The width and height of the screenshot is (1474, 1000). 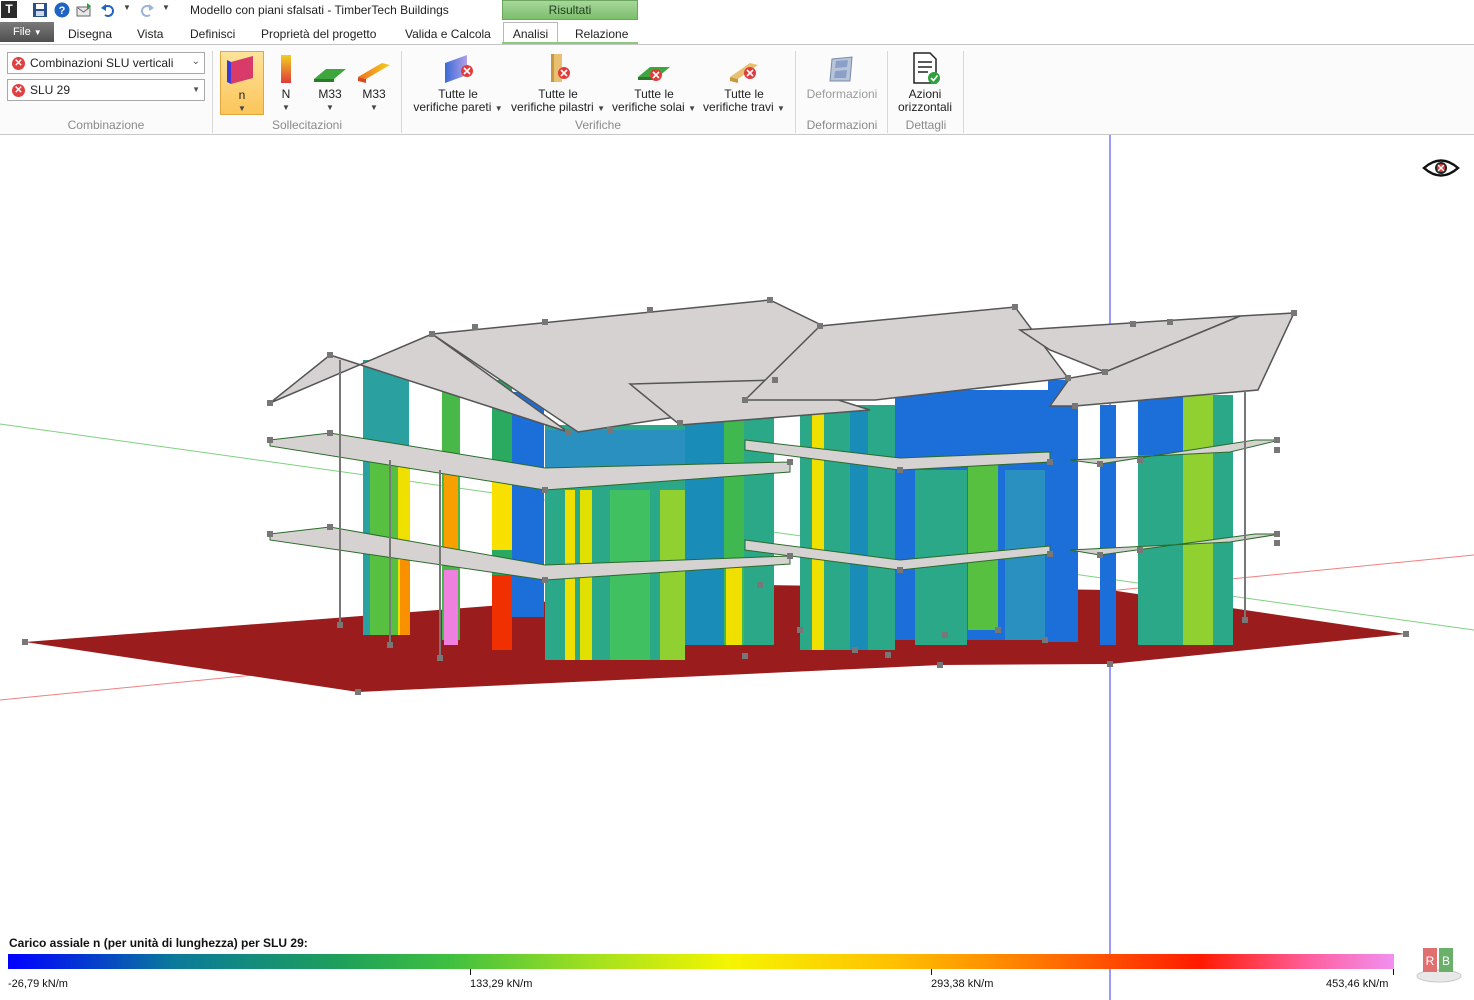 What do you see at coordinates (147, 10) in the screenshot?
I see `redo-icon` at bounding box center [147, 10].